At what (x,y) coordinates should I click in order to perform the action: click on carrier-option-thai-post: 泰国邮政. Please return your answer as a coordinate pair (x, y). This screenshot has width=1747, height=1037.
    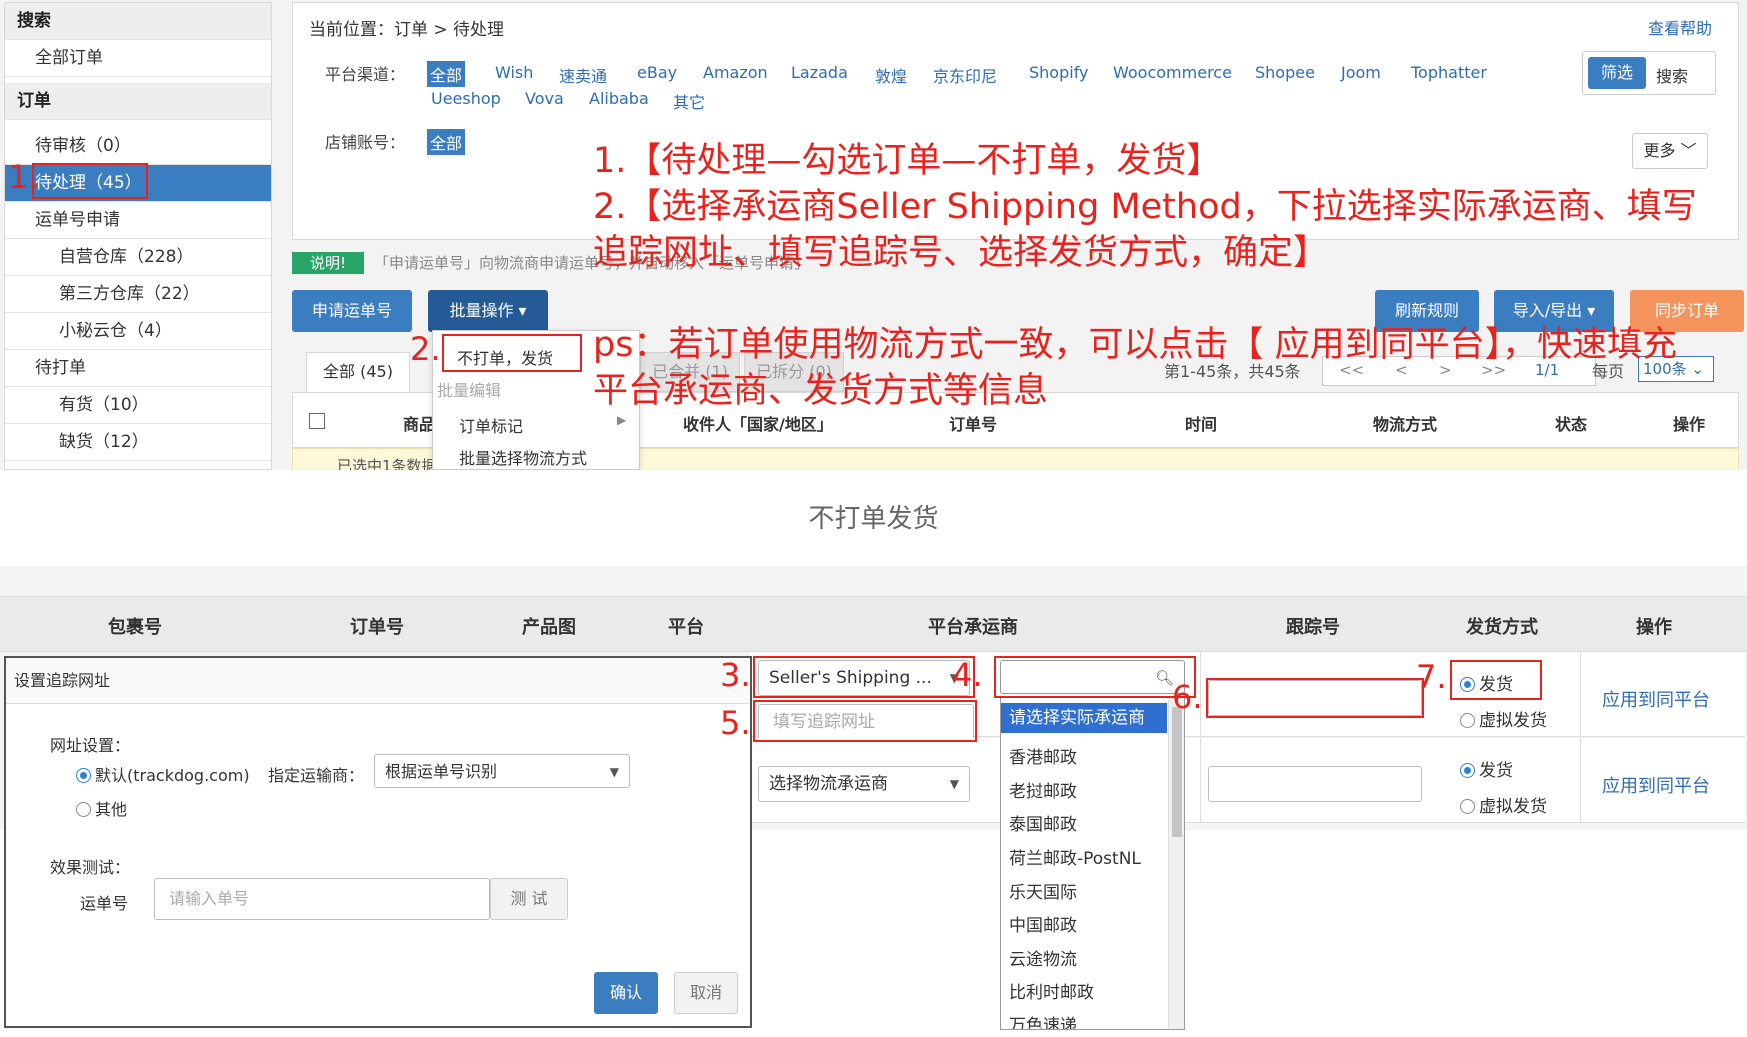
    Looking at the image, I should click on (1043, 822).